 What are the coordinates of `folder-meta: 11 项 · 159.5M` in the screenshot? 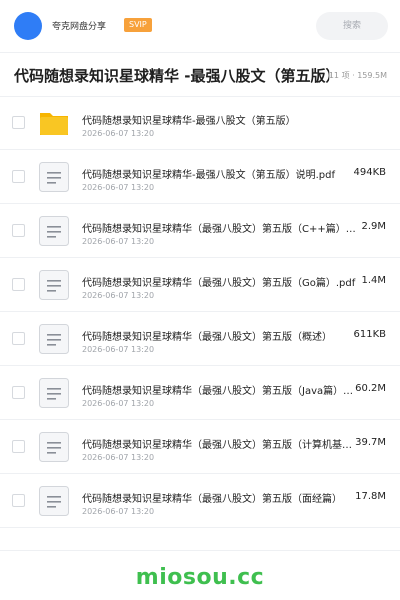 It's located at (357, 75).